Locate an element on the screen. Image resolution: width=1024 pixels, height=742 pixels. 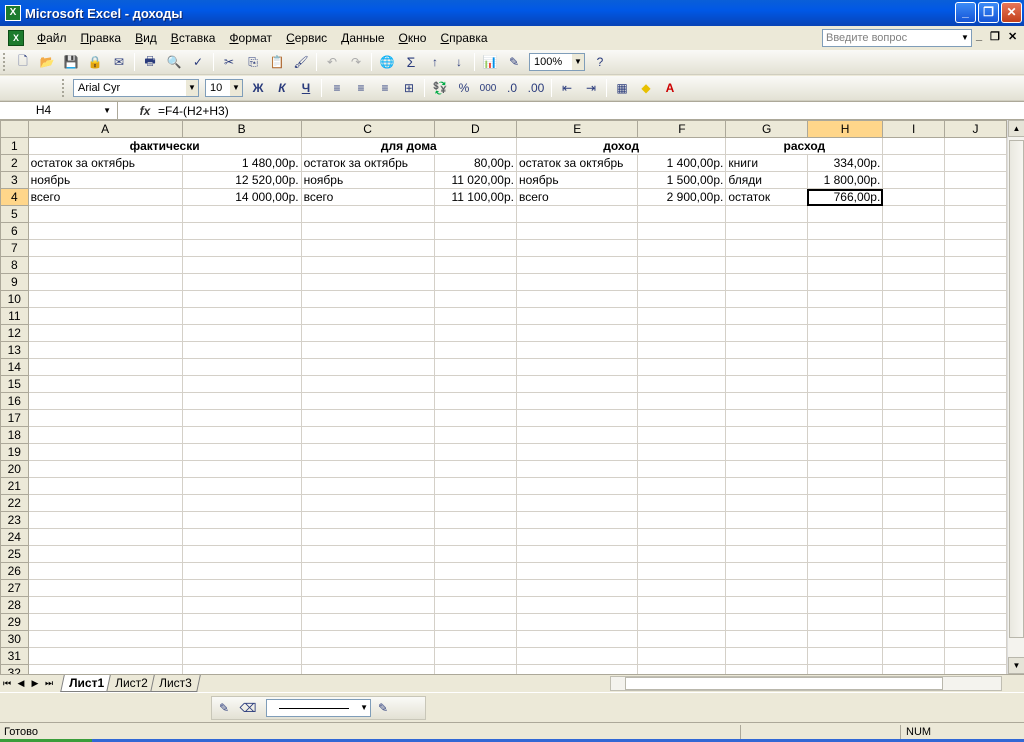
cell-D11 is located at coordinates (475, 316).